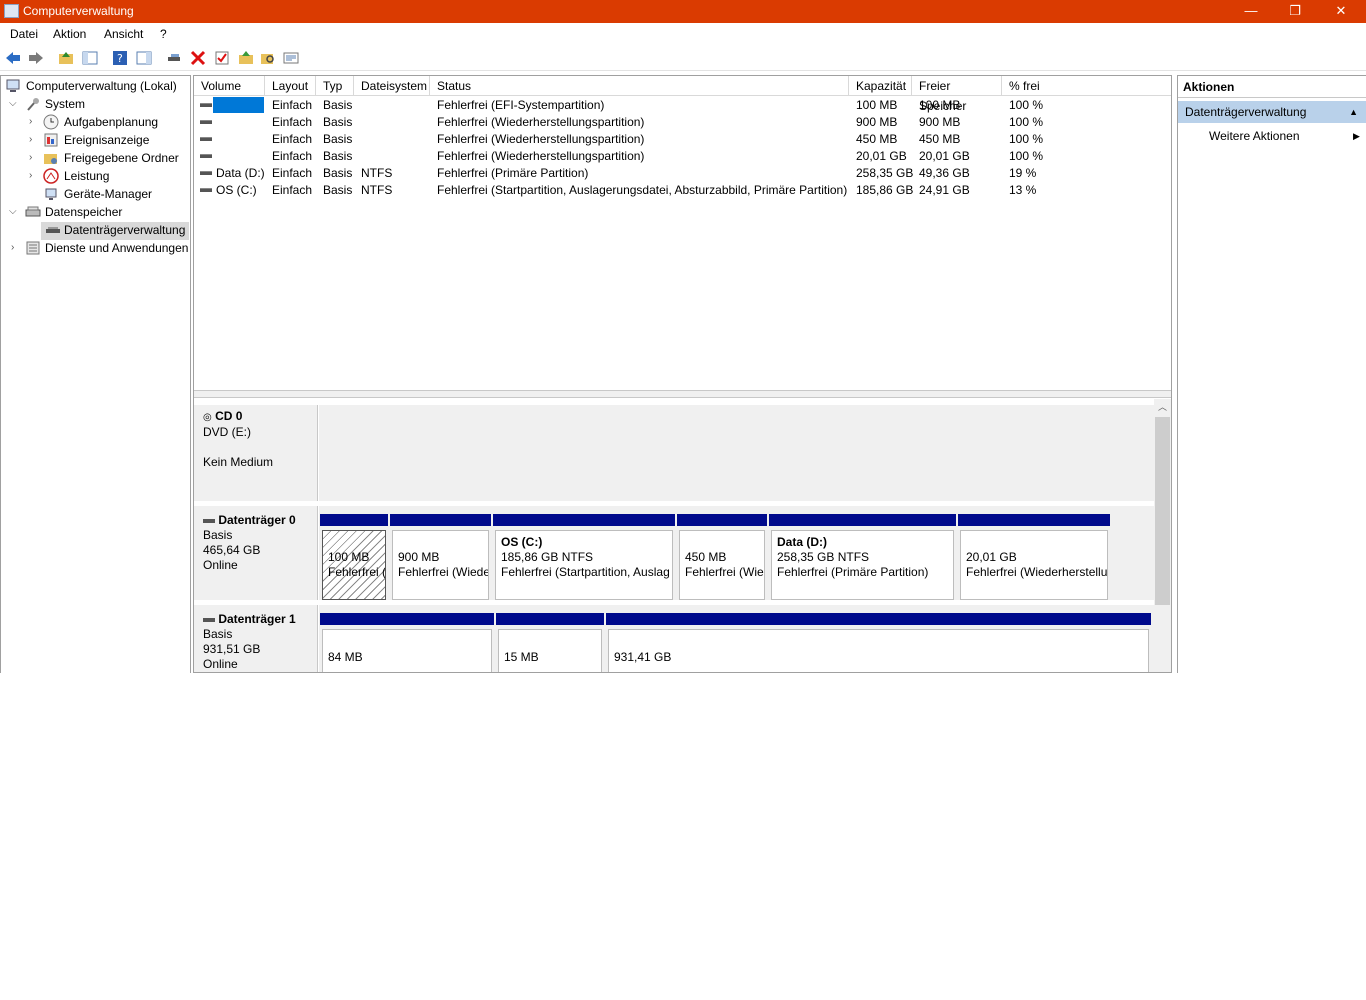 The image size is (1366, 1000). I want to click on tree-item-dienste: › Dienste und Anwendungen, so click(95, 248).